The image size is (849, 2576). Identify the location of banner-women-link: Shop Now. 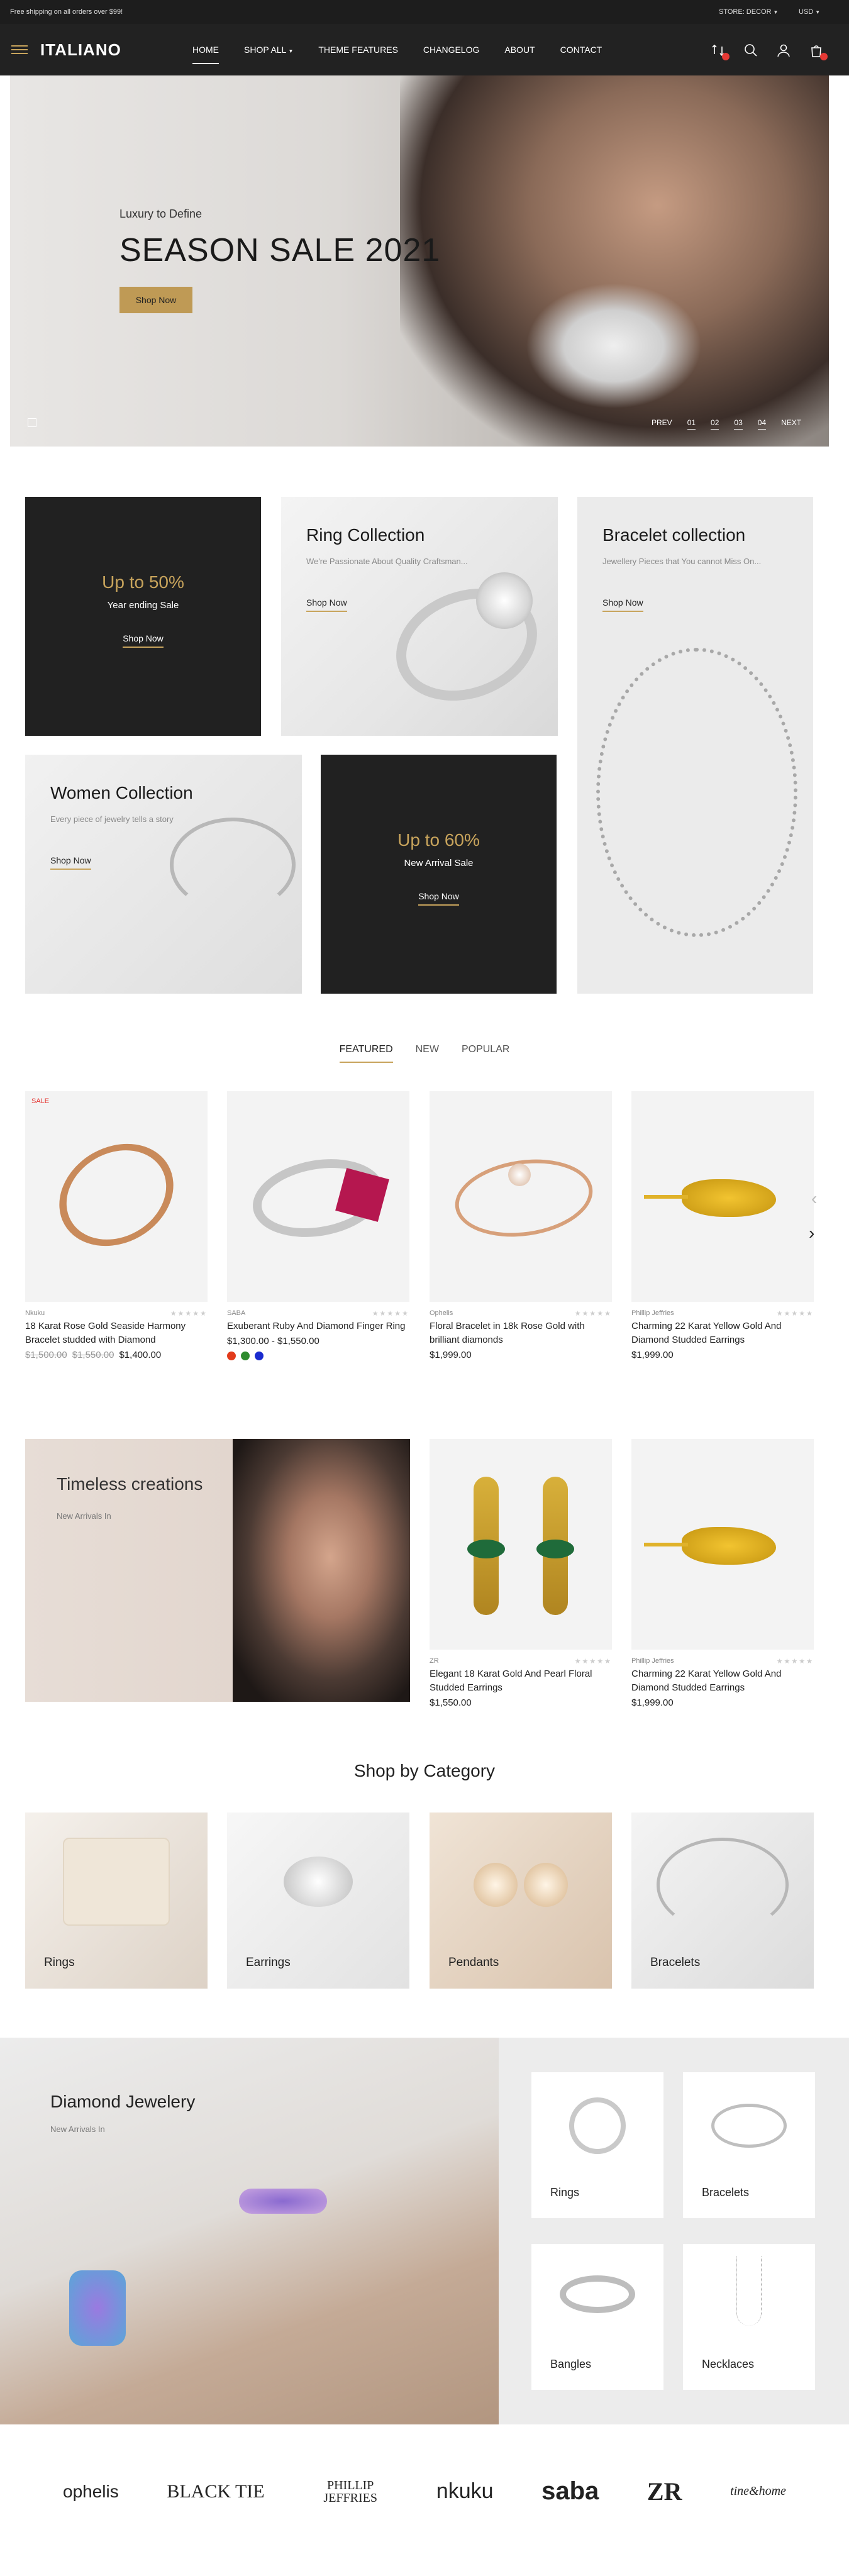
(70, 862).